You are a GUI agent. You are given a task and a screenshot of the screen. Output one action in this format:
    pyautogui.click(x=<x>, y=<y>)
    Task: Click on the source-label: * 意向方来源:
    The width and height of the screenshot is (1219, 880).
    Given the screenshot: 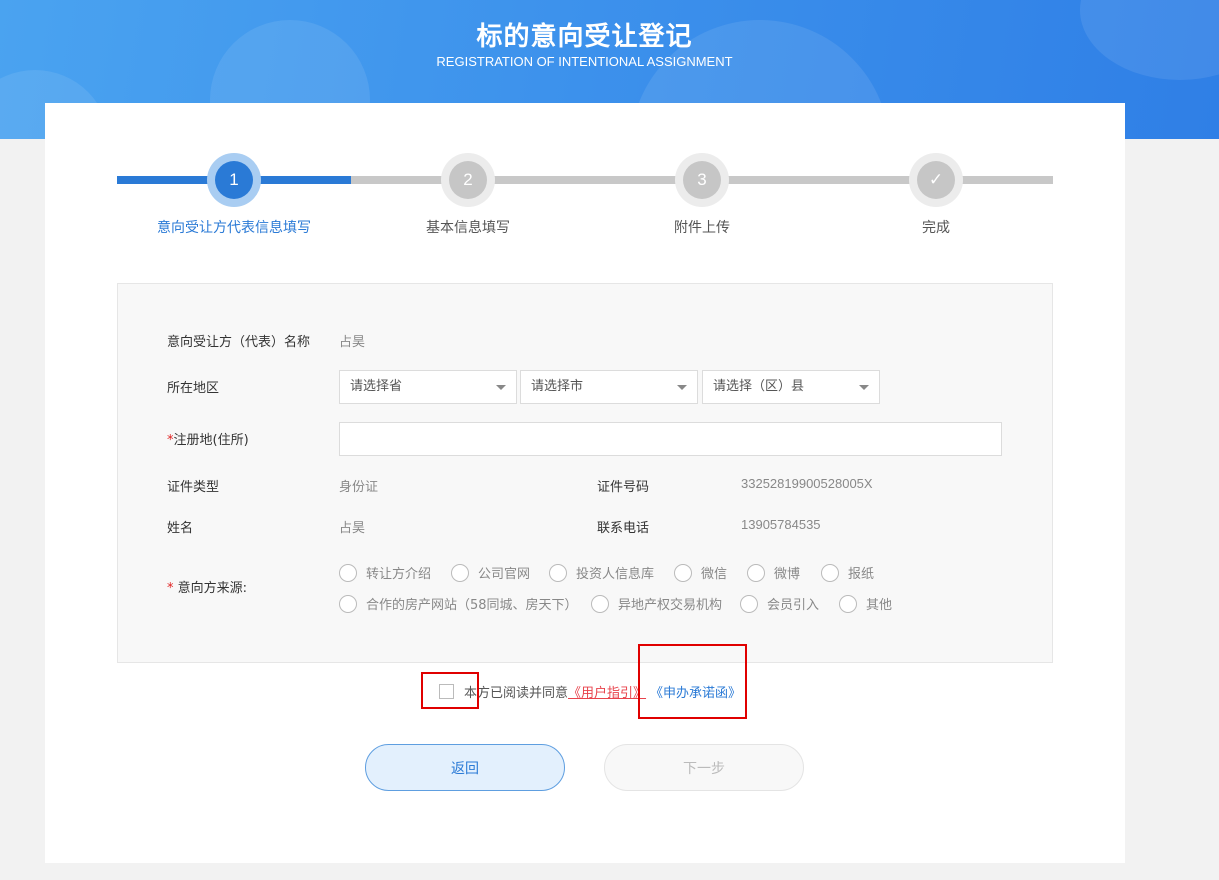 What is the action you would take?
    pyautogui.click(x=207, y=588)
    